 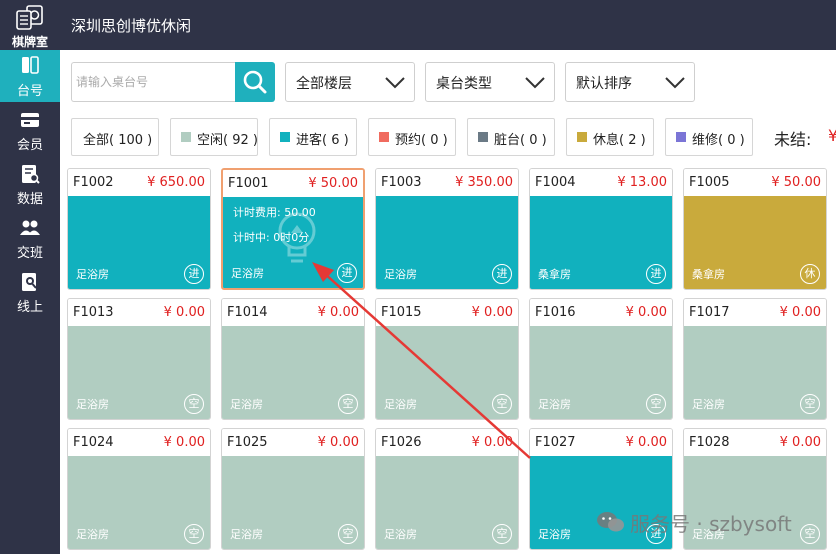 What do you see at coordinates (711, 524) in the screenshot?
I see `watermark-text: 服务号 · szbysoft` at bounding box center [711, 524].